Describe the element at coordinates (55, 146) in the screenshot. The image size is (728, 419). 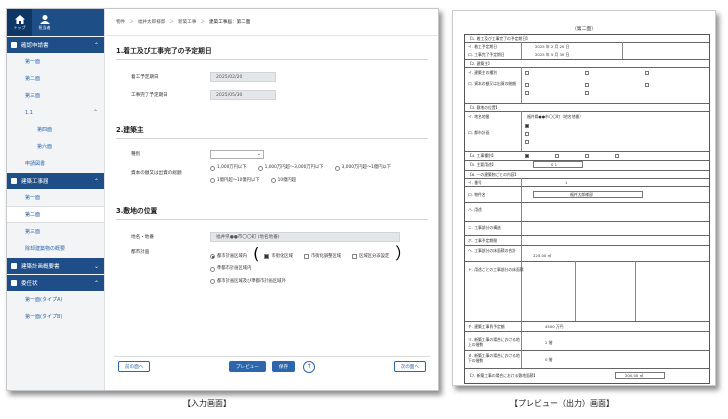
I see `sidebar-item-app-6: 第六面` at that location.